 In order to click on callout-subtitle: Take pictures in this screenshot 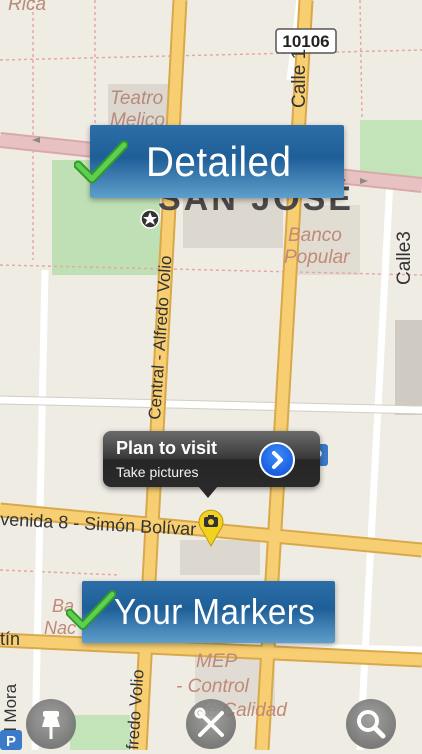, I will do `click(157, 472)`.